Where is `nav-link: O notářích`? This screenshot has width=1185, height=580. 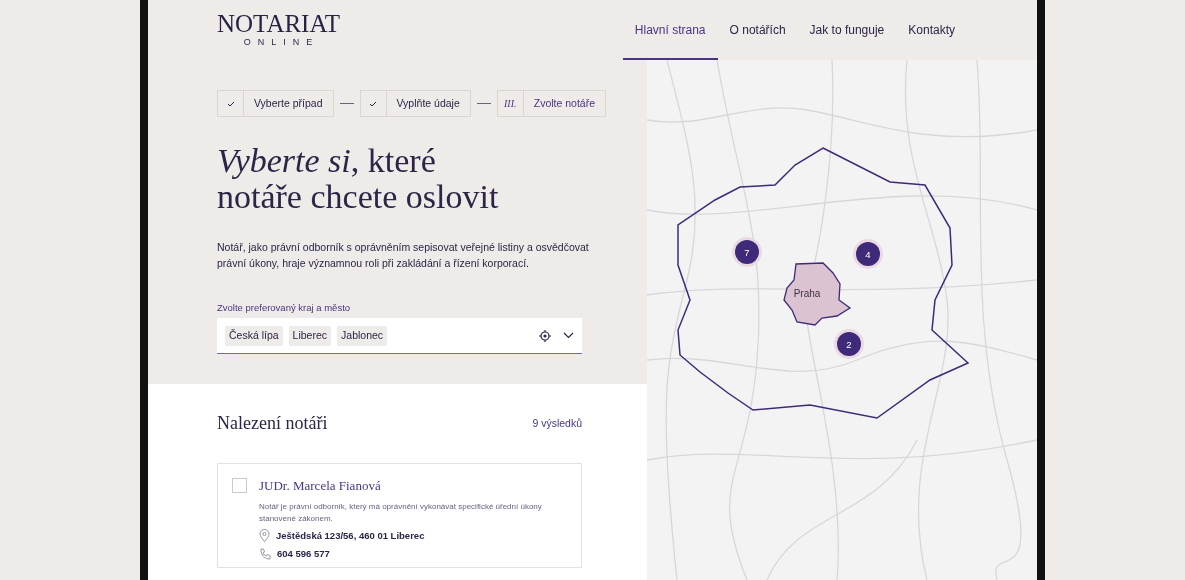 nav-link: O notářích is located at coordinates (757, 30).